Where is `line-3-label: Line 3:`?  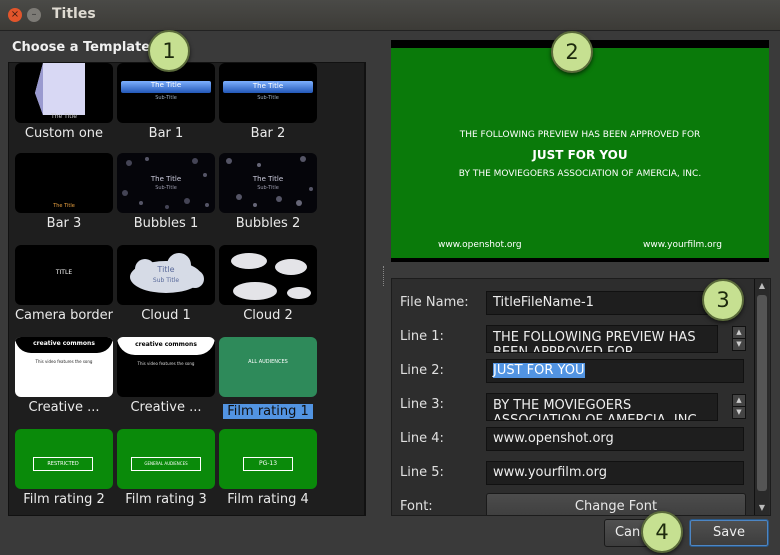 line-3-label: Line 3: is located at coordinates (422, 404).